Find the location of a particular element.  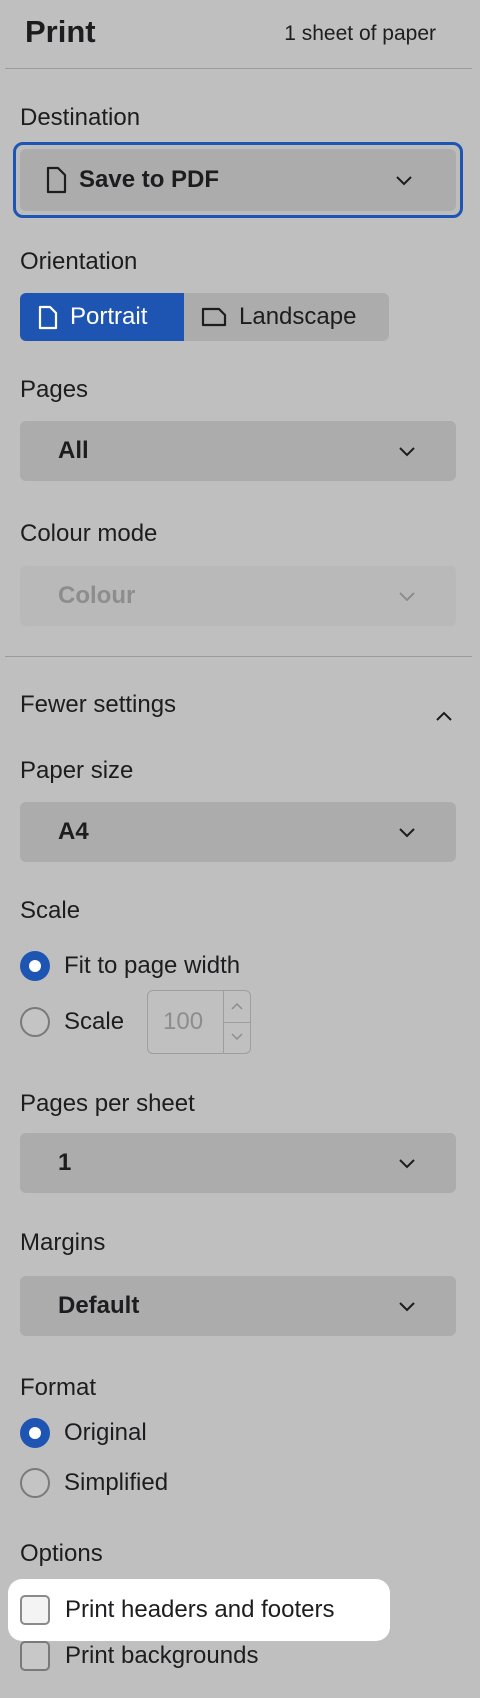

print-headers-footers-option: Print headers and footers is located at coordinates (177, 1610).